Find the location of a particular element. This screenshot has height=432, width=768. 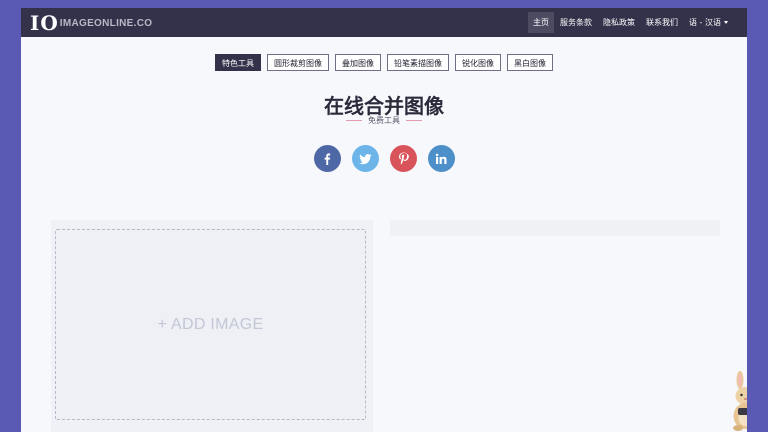

facebook-icon is located at coordinates (327, 158).